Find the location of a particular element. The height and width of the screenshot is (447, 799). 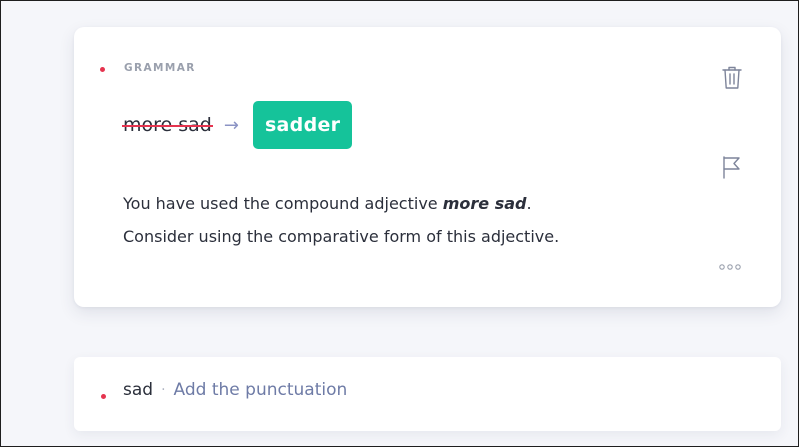

more-options-icon is located at coordinates (732, 263).